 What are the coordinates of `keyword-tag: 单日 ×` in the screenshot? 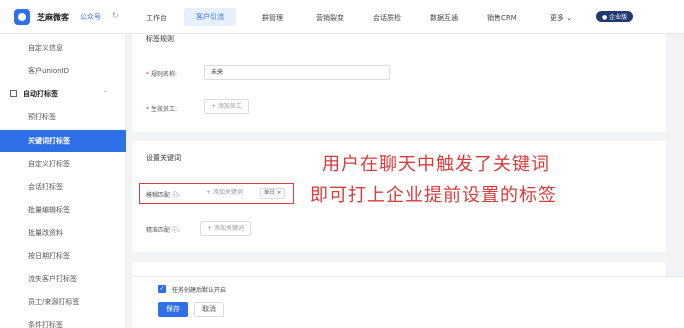 It's located at (273, 193).